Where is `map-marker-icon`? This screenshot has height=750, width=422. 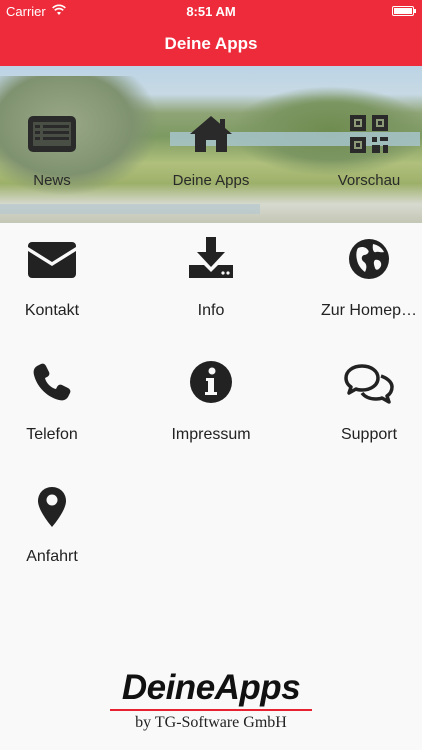
map-marker-icon is located at coordinates (52, 507).